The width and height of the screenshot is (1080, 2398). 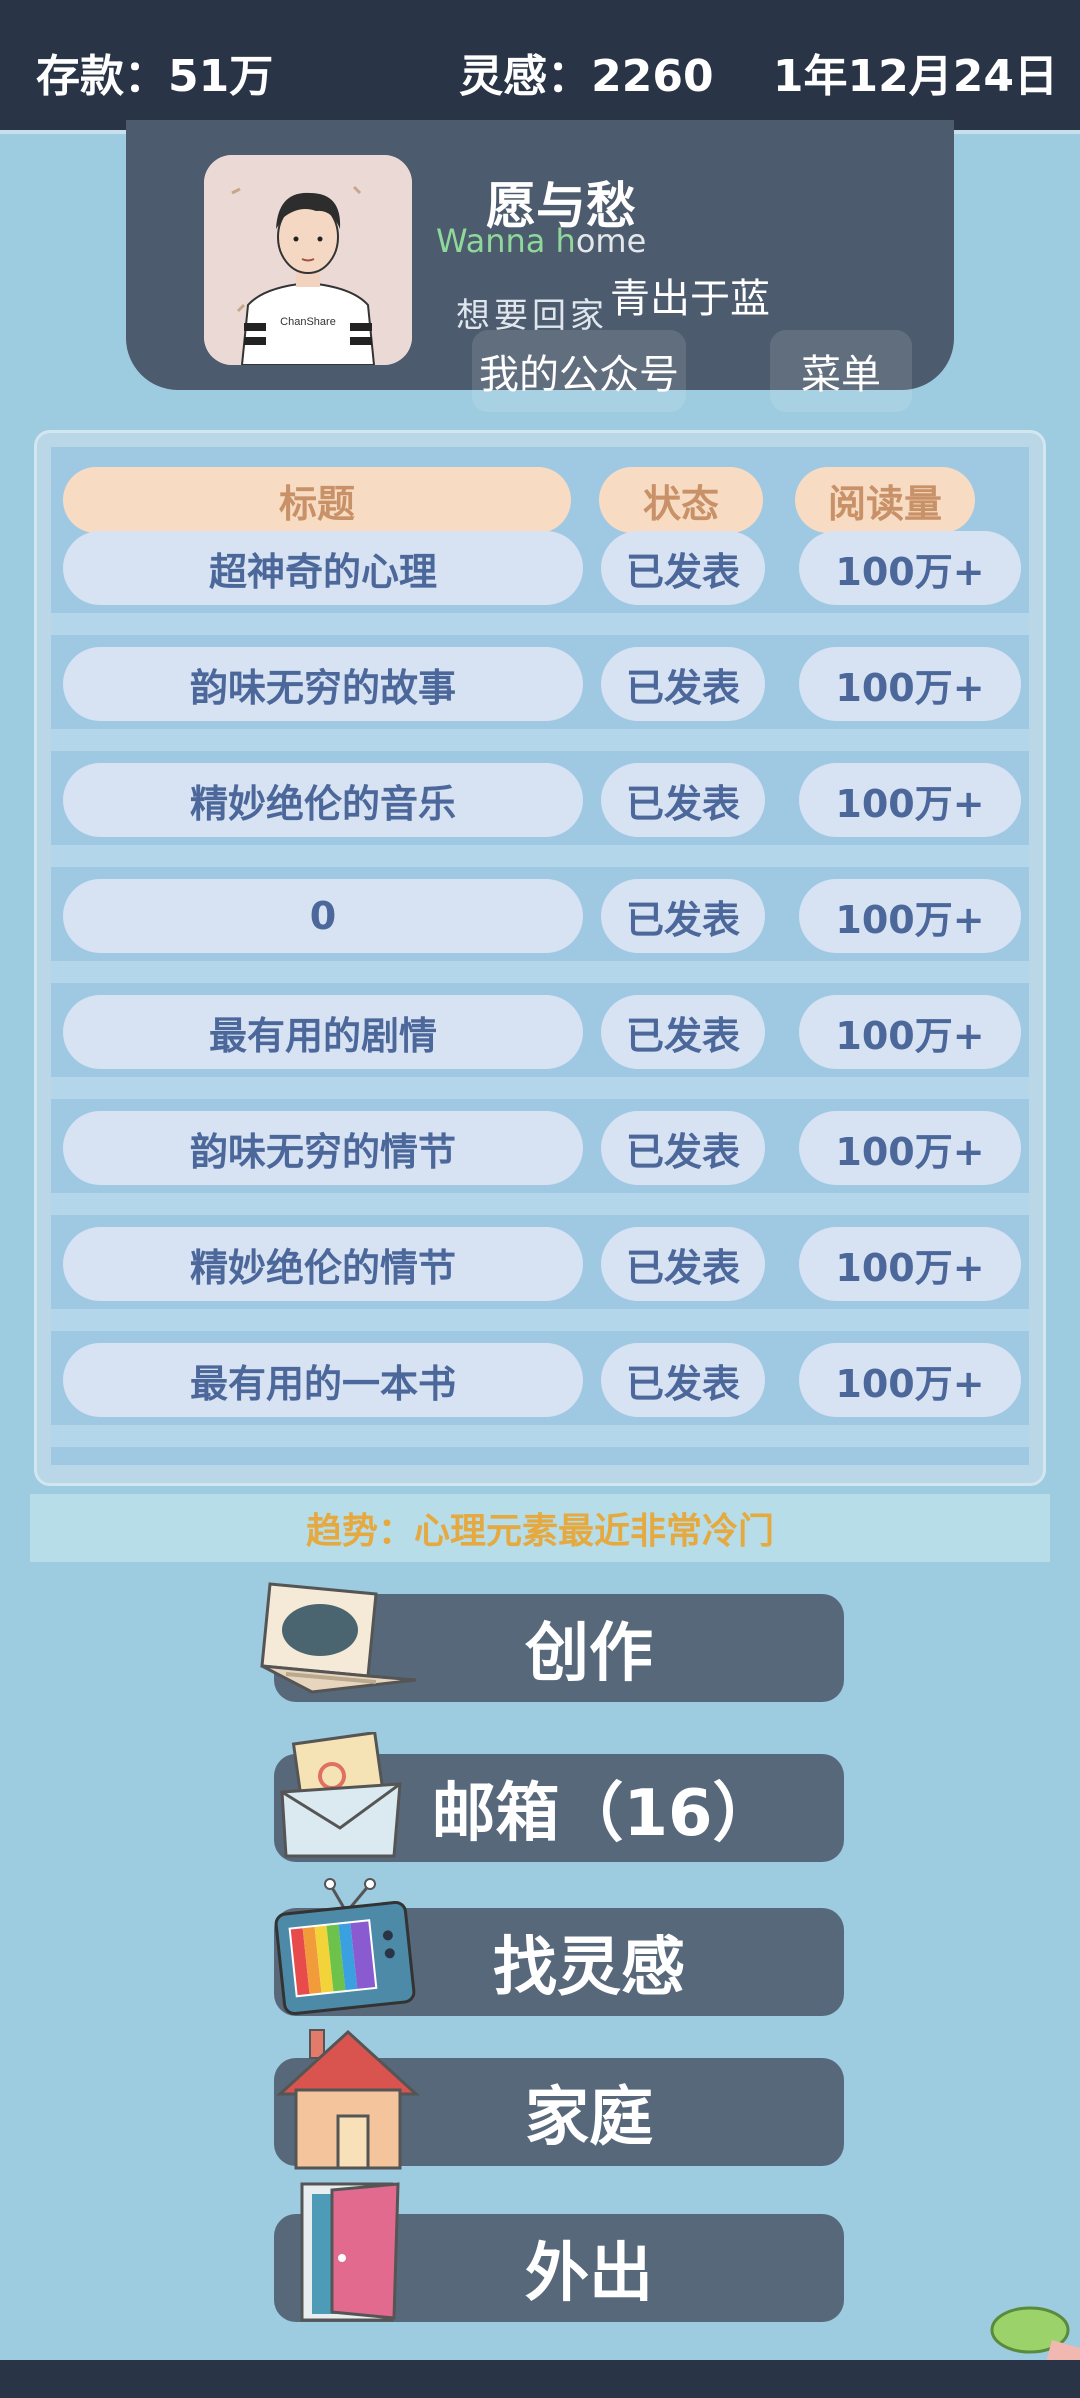 I want to click on article-title: 精妙绝伦的音乐, so click(x=323, y=800).